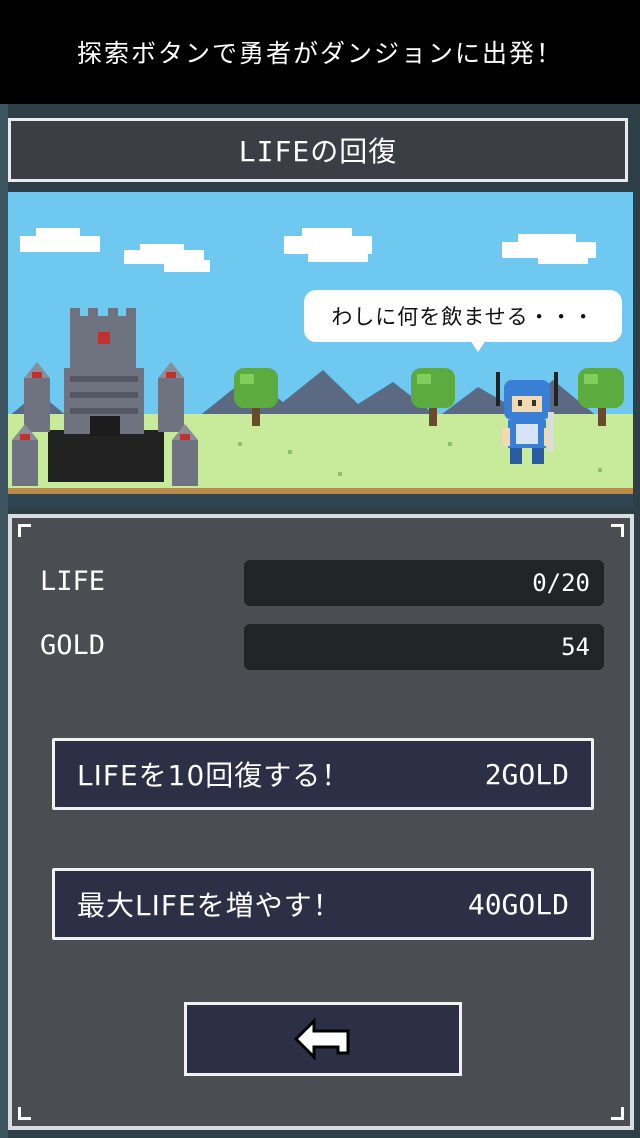 This screenshot has height=1138, width=640. I want to click on life-value-box: 0/20, so click(424, 583).